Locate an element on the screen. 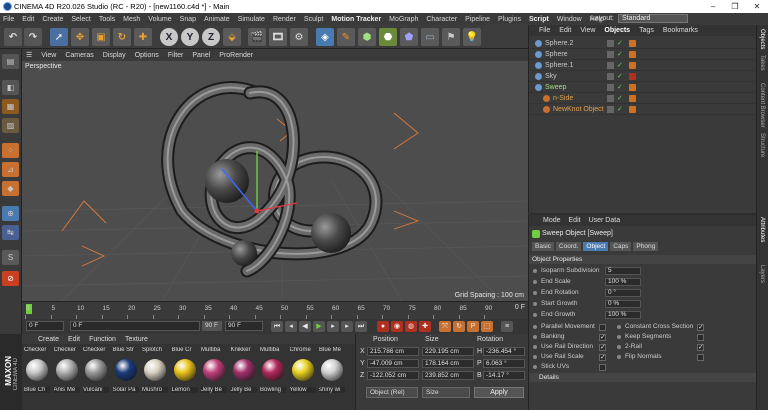 Image resolution: width=768 pixels, height=410 pixels. details-section: Details is located at coordinates (643, 377).